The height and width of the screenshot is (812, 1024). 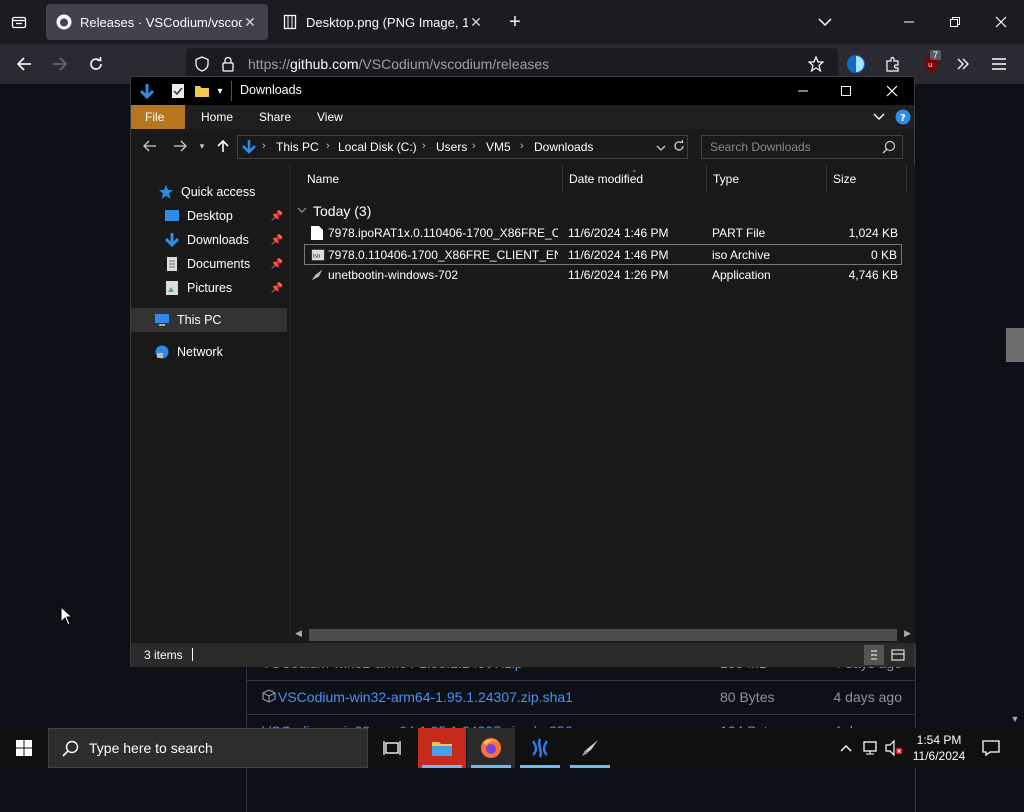 I want to click on nav-downloads: Downloads 📌, so click(x=209, y=240).